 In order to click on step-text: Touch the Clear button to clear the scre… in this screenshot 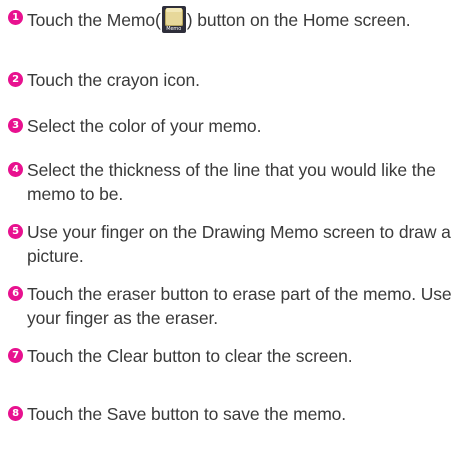, I will do `click(190, 356)`.